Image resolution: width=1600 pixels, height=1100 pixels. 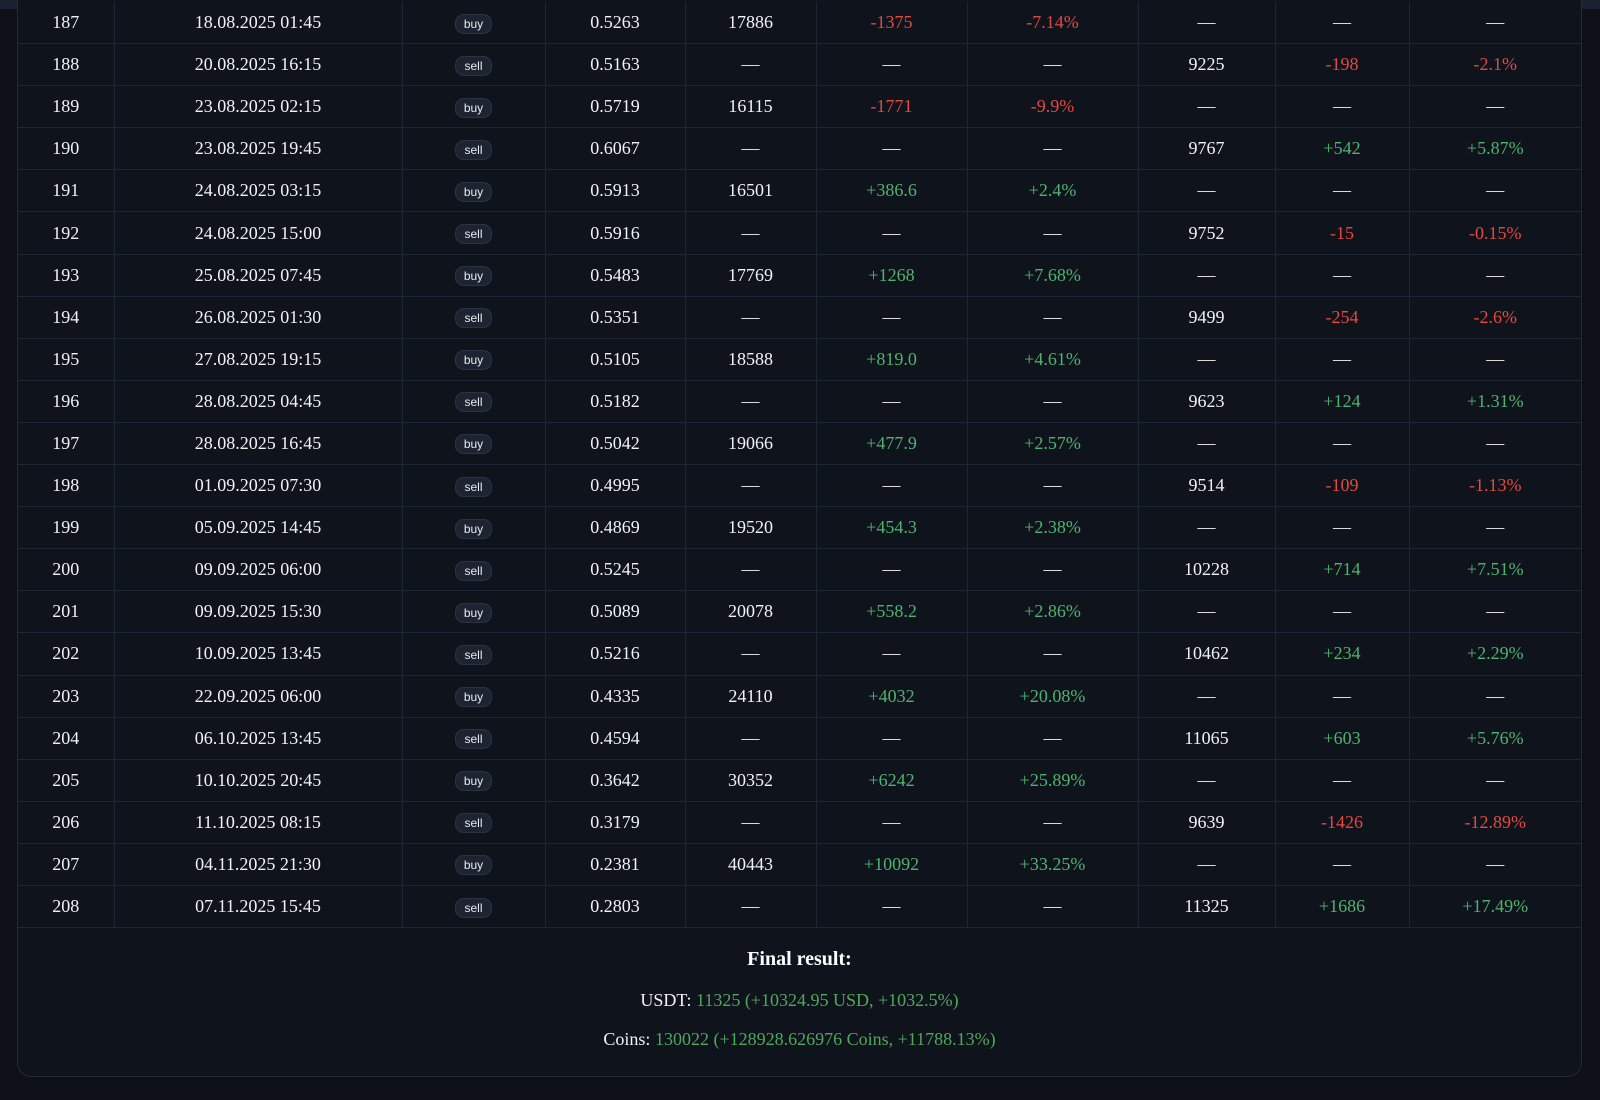 What do you see at coordinates (258, 23) in the screenshot?
I see `trade-datetime-cell: 18.08.2025 01:45` at bounding box center [258, 23].